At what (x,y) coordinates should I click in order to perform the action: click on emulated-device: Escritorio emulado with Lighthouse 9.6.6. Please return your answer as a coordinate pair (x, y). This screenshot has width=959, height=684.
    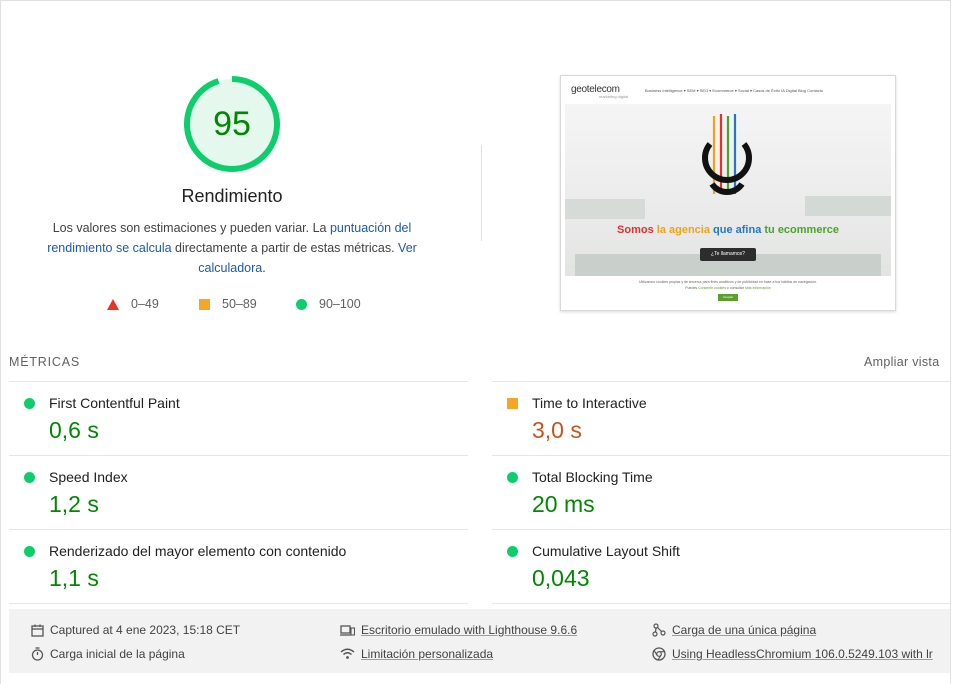
    Looking at the image, I should click on (458, 630).